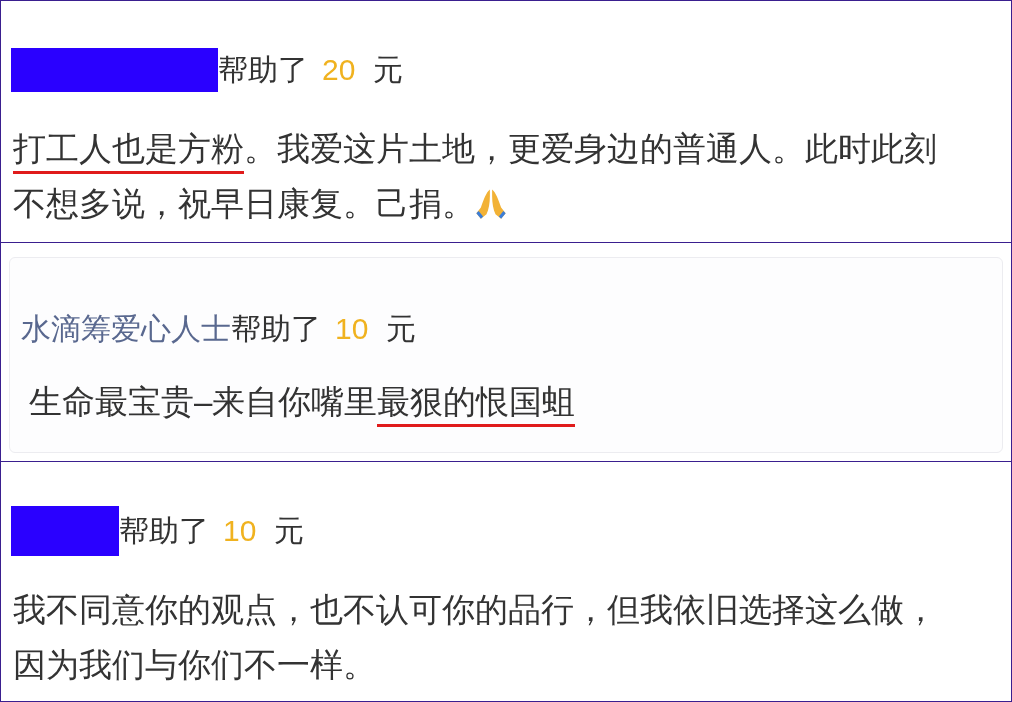 Image resolution: width=1012 pixels, height=702 pixels. Describe the element at coordinates (475, 176) in the screenshot. I see `comment-text: 打工人也是方粉。我爱这片土地，更爱身边的普通人。此时此刻不想多说，祝早日康复。己捐。` at that location.